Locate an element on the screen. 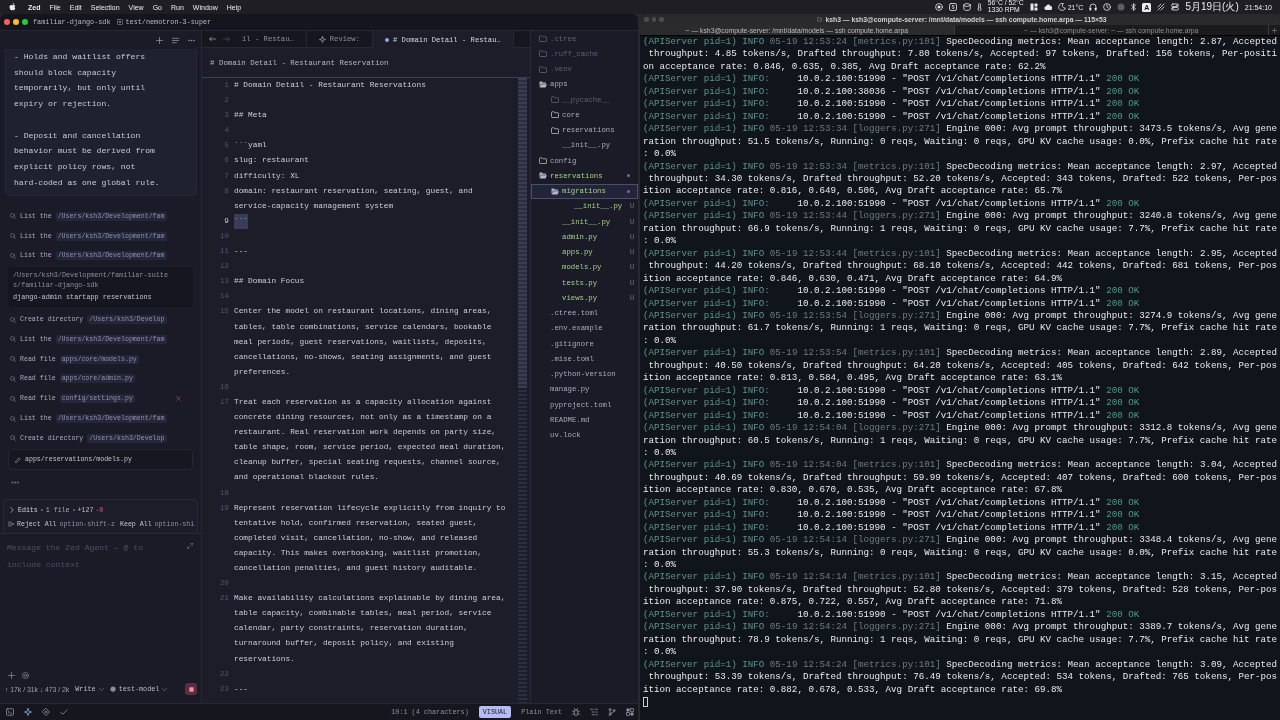 The height and width of the screenshot is (720, 1280). stop-button is located at coordinates (191, 689).